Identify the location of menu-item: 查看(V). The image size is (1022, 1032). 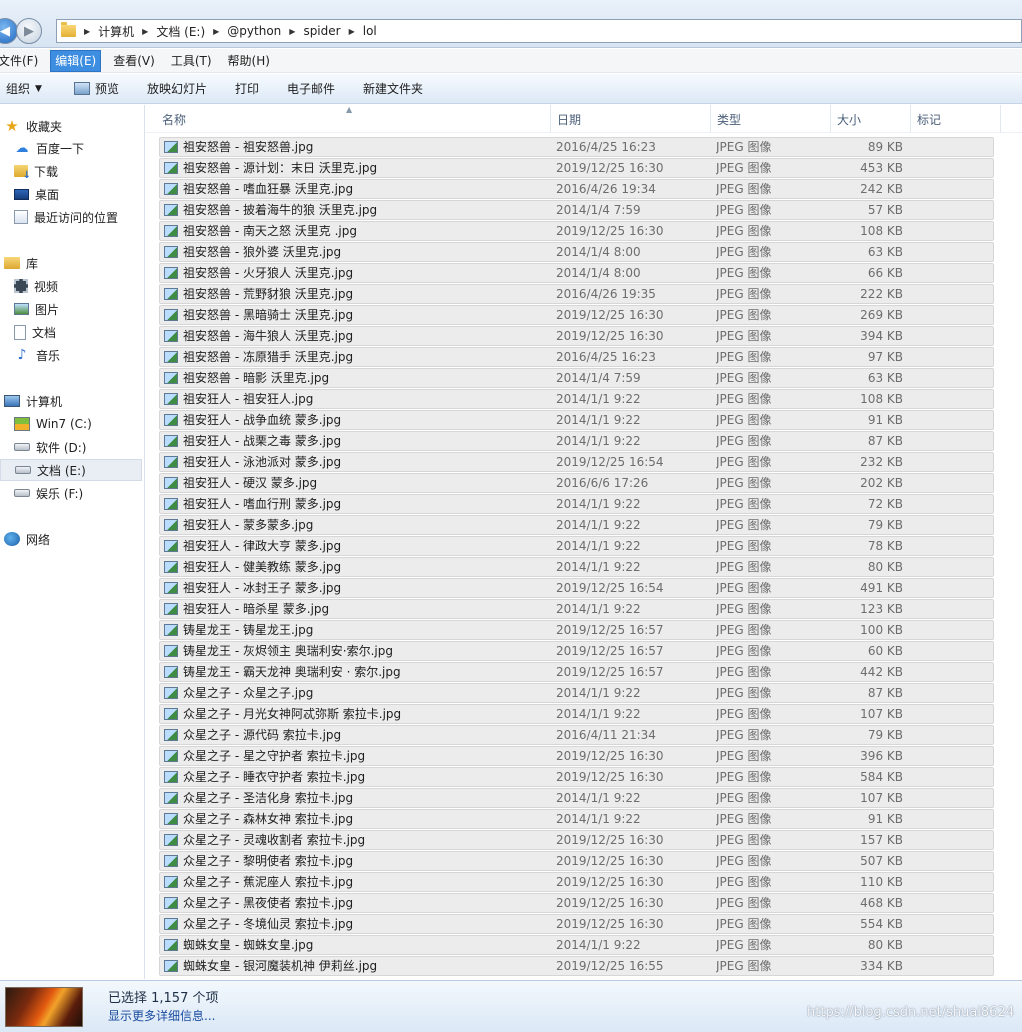
(134, 61).